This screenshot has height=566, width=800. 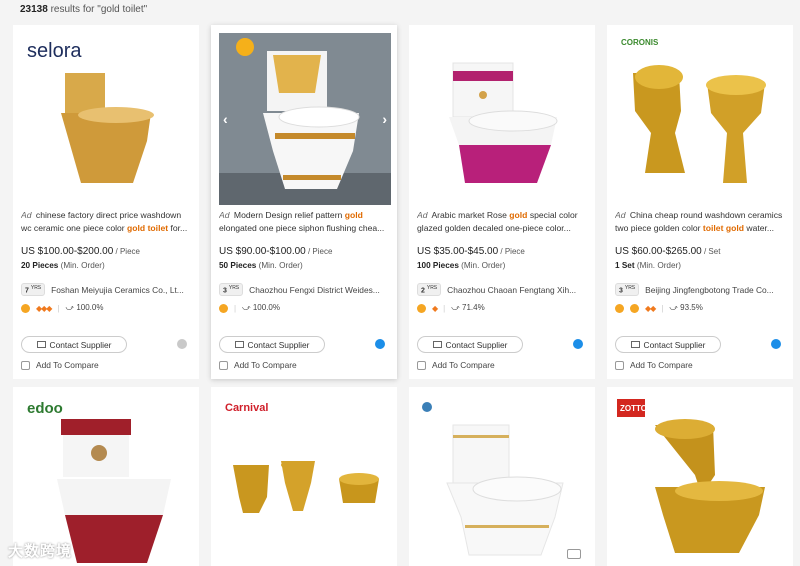 I want to click on svg-text: CORONIS, so click(x=640, y=42).